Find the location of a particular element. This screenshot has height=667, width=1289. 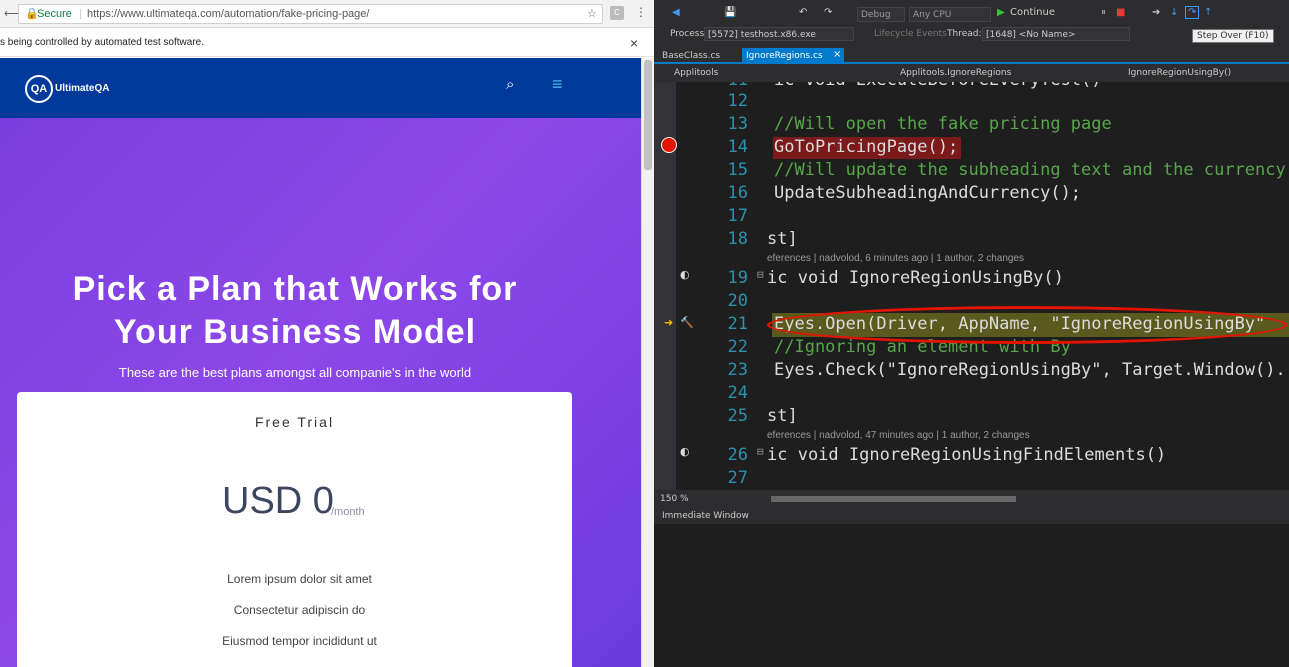

platform-dropdown: Any CPU is located at coordinates (950, 14).